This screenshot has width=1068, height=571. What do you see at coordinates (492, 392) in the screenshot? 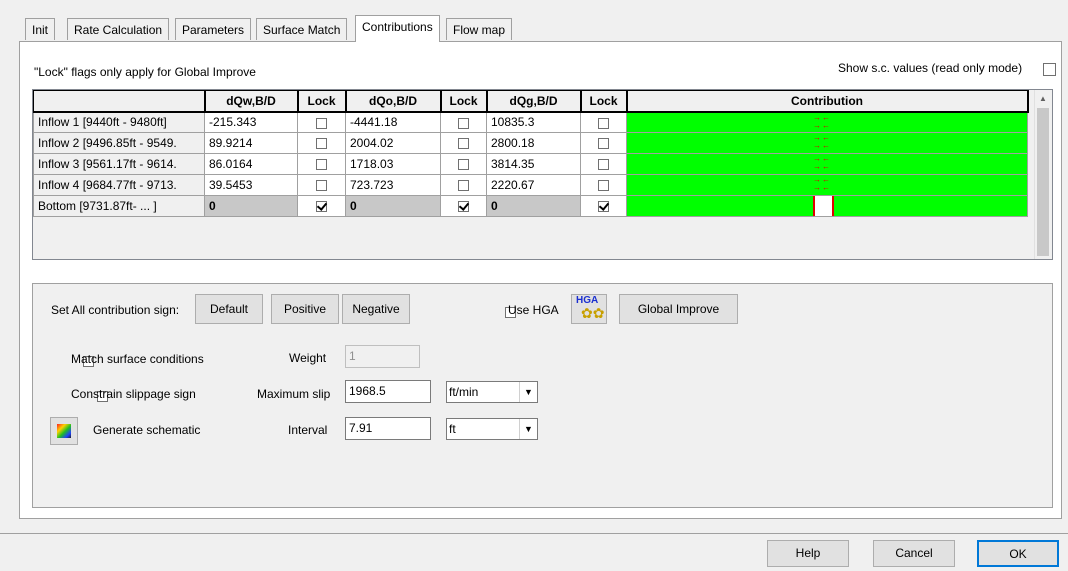
I see `max-slip-unit-select: ft/min ▼` at bounding box center [492, 392].